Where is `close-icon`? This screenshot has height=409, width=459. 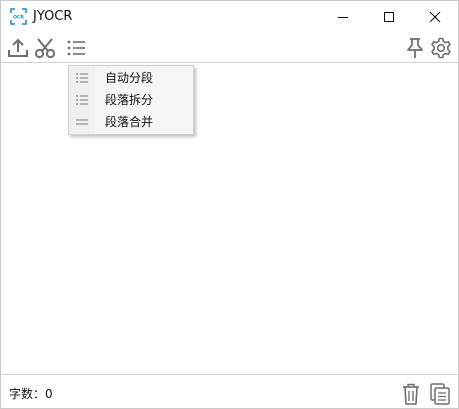
close-icon is located at coordinates (435, 16).